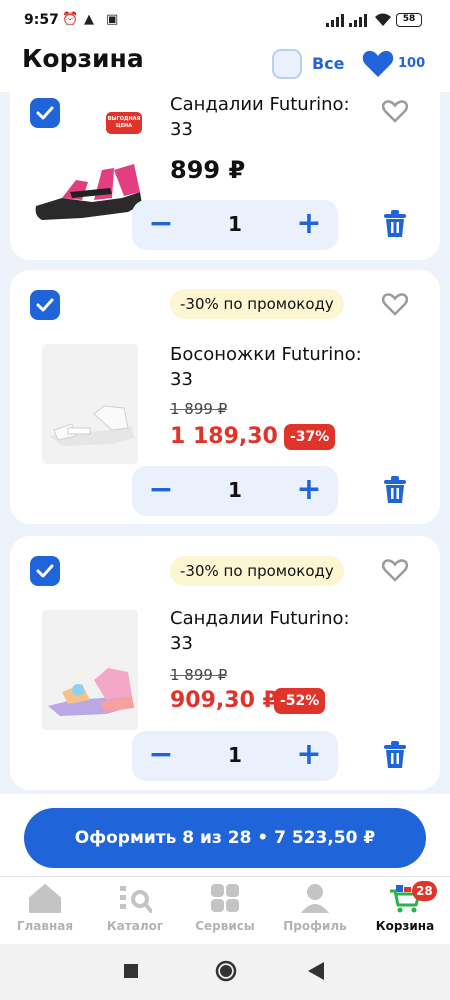 The height and width of the screenshot is (1000, 450). What do you see at coordinates (225, 20) in the screenshot?
I see `status-bar: 9:57 ⏰ ▲ ▣ 58` at bounding box center [225, 20].